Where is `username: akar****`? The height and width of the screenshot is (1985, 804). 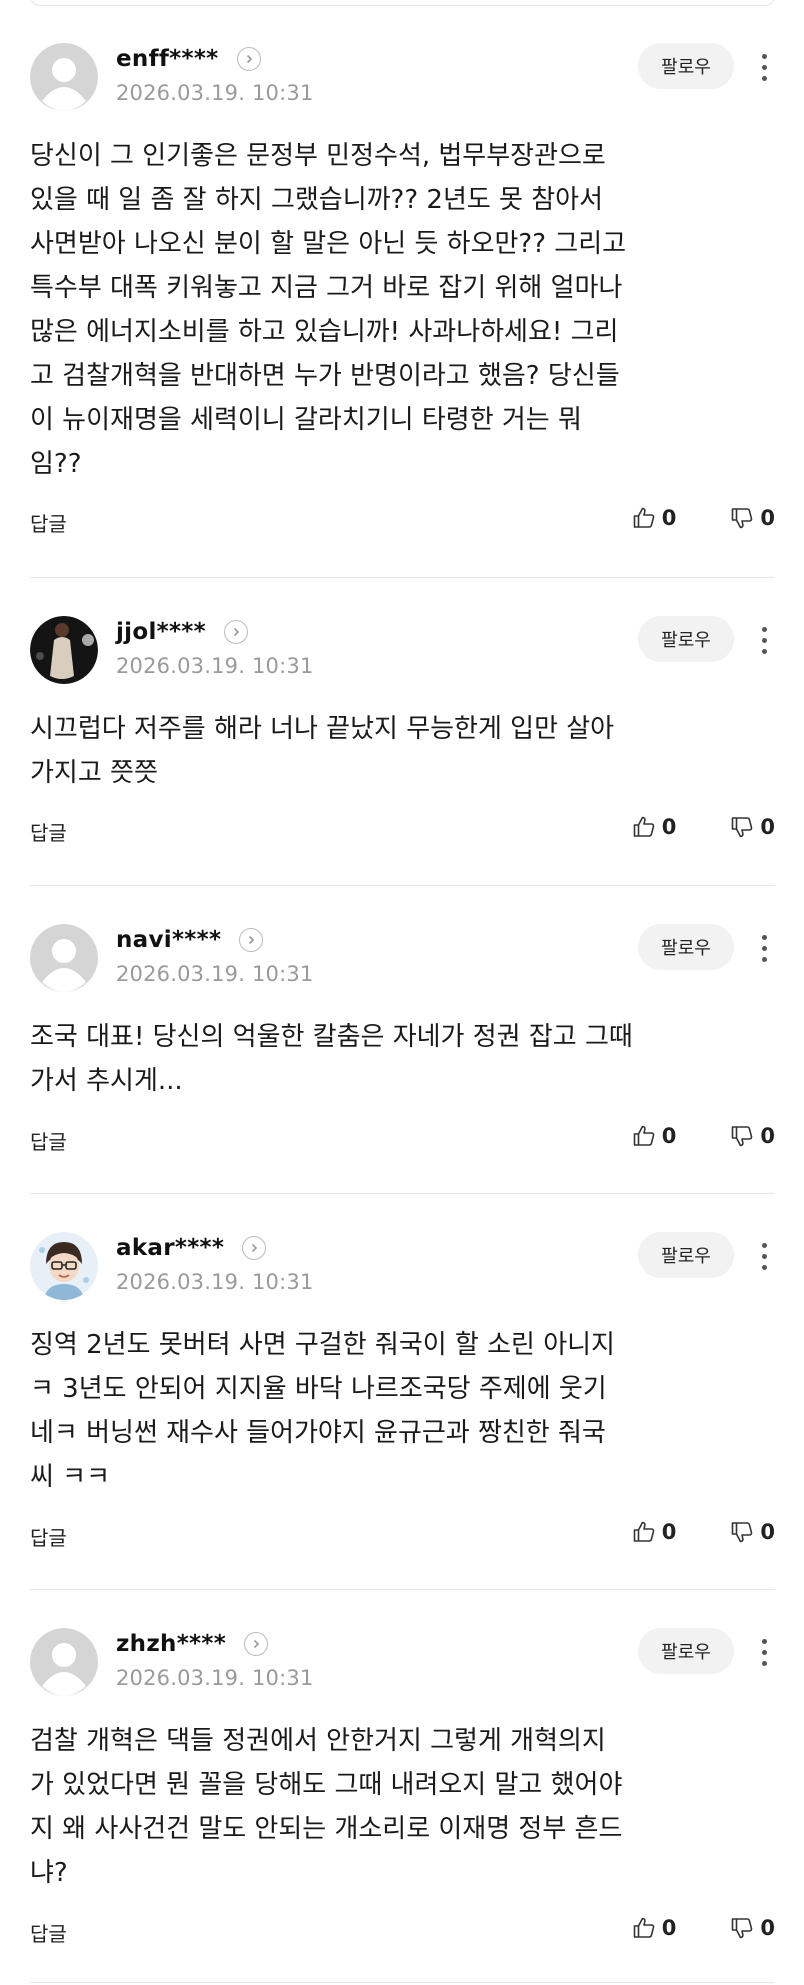 username: akar**** is located at coordinates (170, 1248).